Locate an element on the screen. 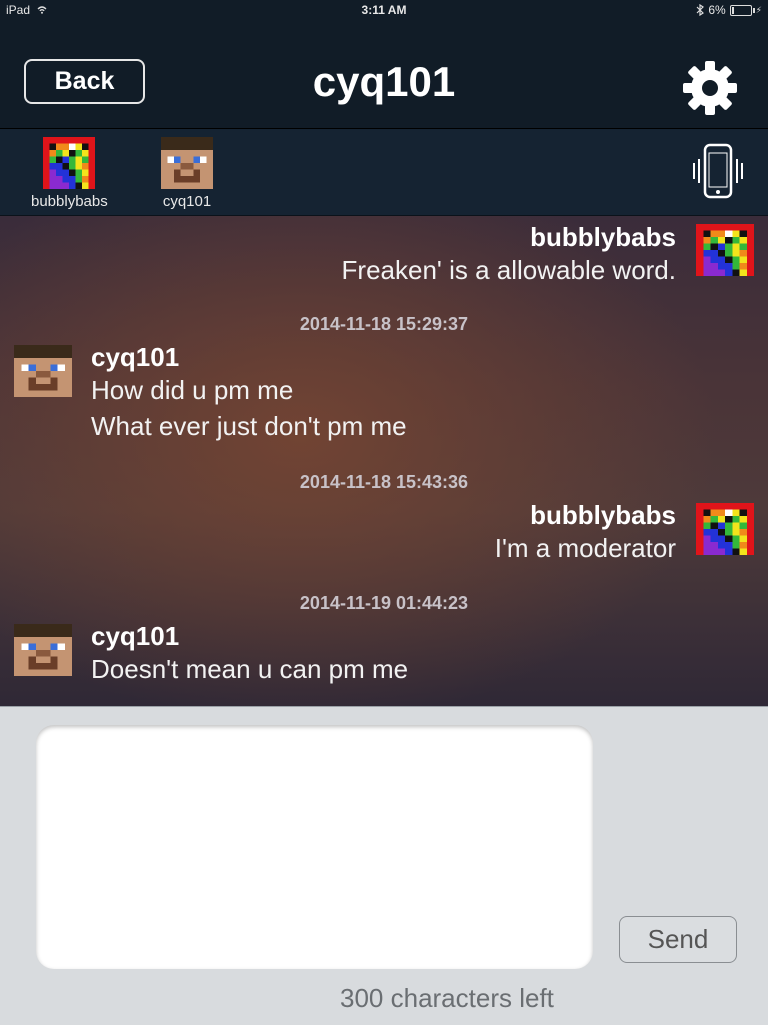 This screenshot has height=1025, width=768. bluetooth-icon is located at coordinates (700, 10).